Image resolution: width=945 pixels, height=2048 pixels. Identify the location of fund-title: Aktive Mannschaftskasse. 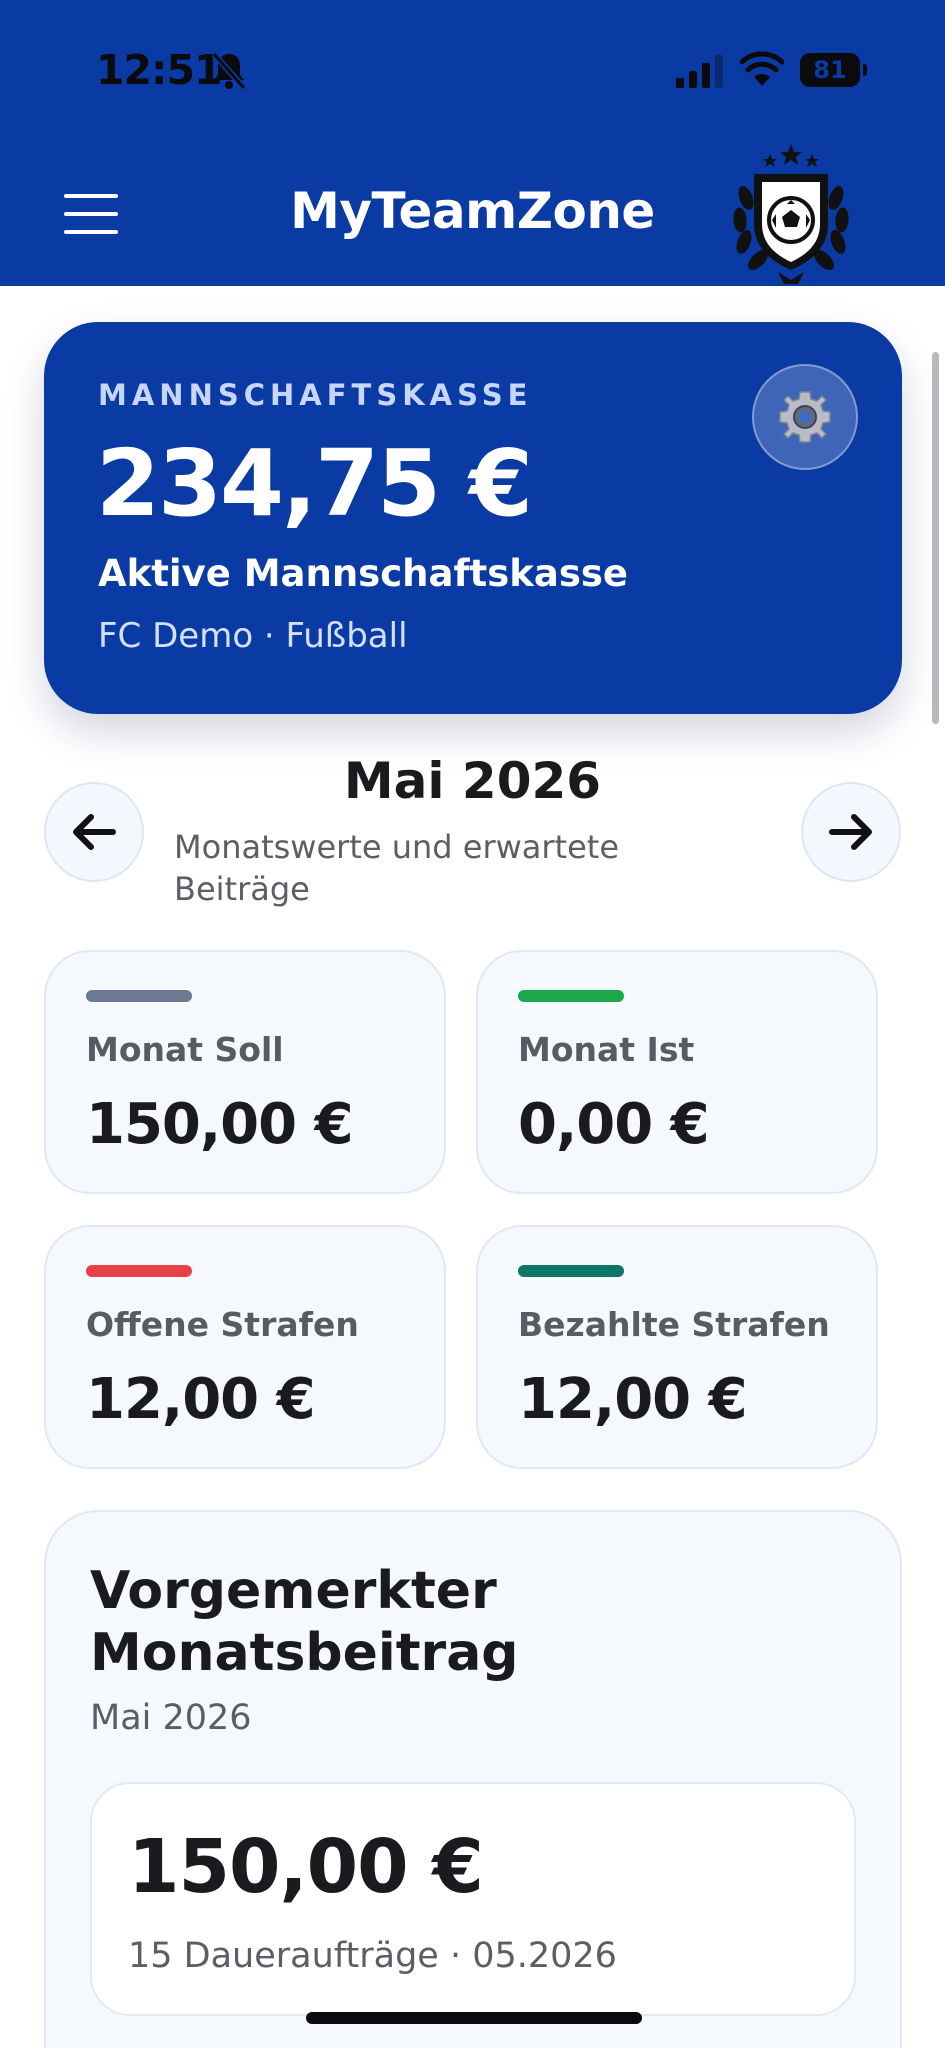
(363, 573).